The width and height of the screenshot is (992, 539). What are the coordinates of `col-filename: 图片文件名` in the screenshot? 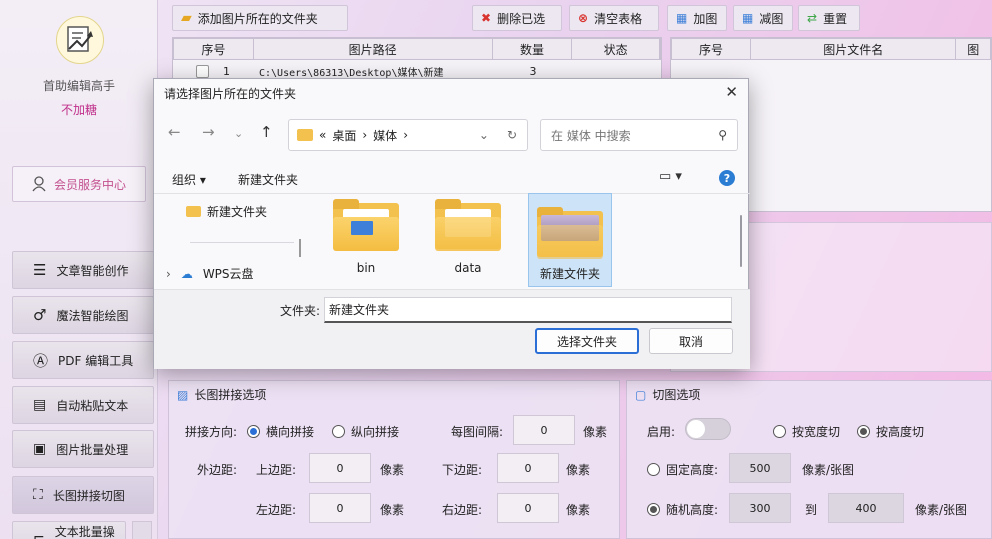 It's located at (854, 49).